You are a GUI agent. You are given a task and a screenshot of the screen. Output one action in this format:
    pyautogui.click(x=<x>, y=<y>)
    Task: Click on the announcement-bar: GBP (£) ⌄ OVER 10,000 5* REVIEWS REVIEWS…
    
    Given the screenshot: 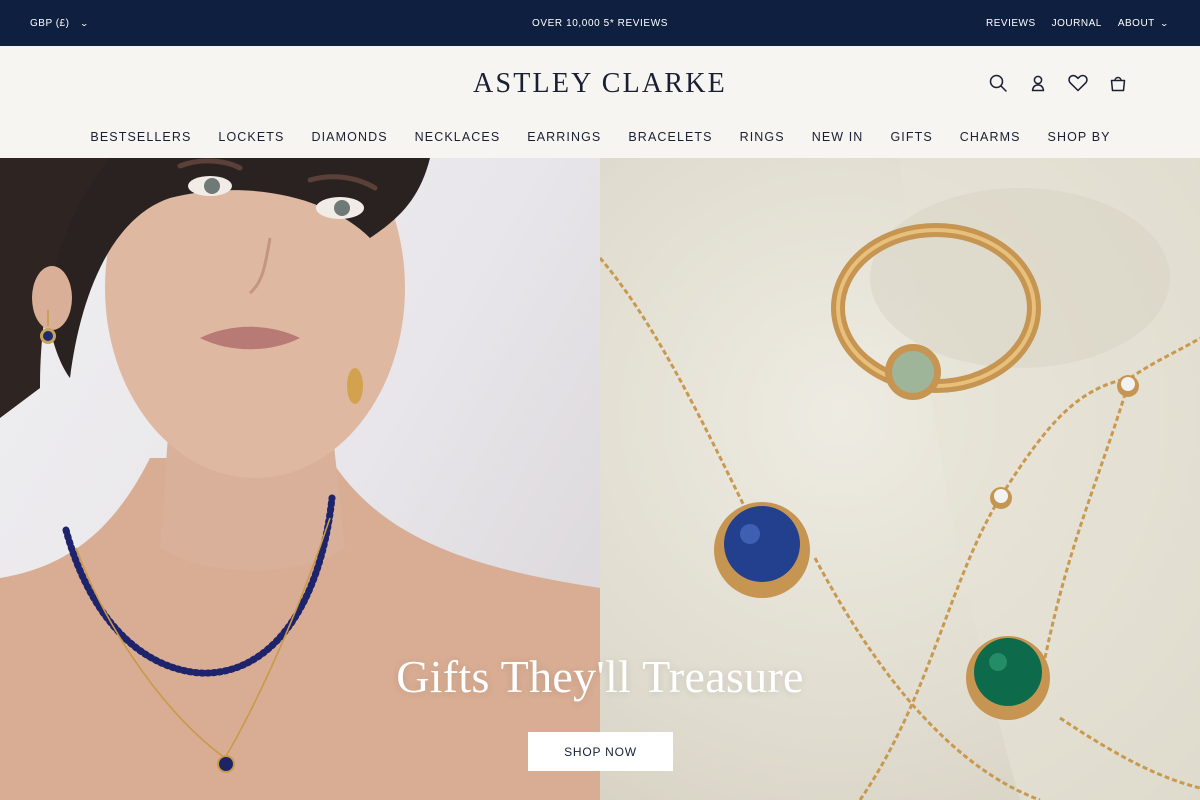 What is the action you would take?
    pyautogui.click(x=600, y=23)
    